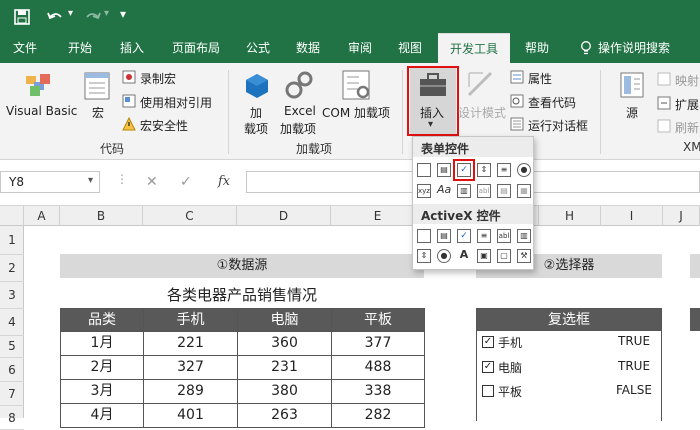  Describe the element at coordinates (504, 170) in the screenshot. I see `list-box-control-icon: ≡` at that location.